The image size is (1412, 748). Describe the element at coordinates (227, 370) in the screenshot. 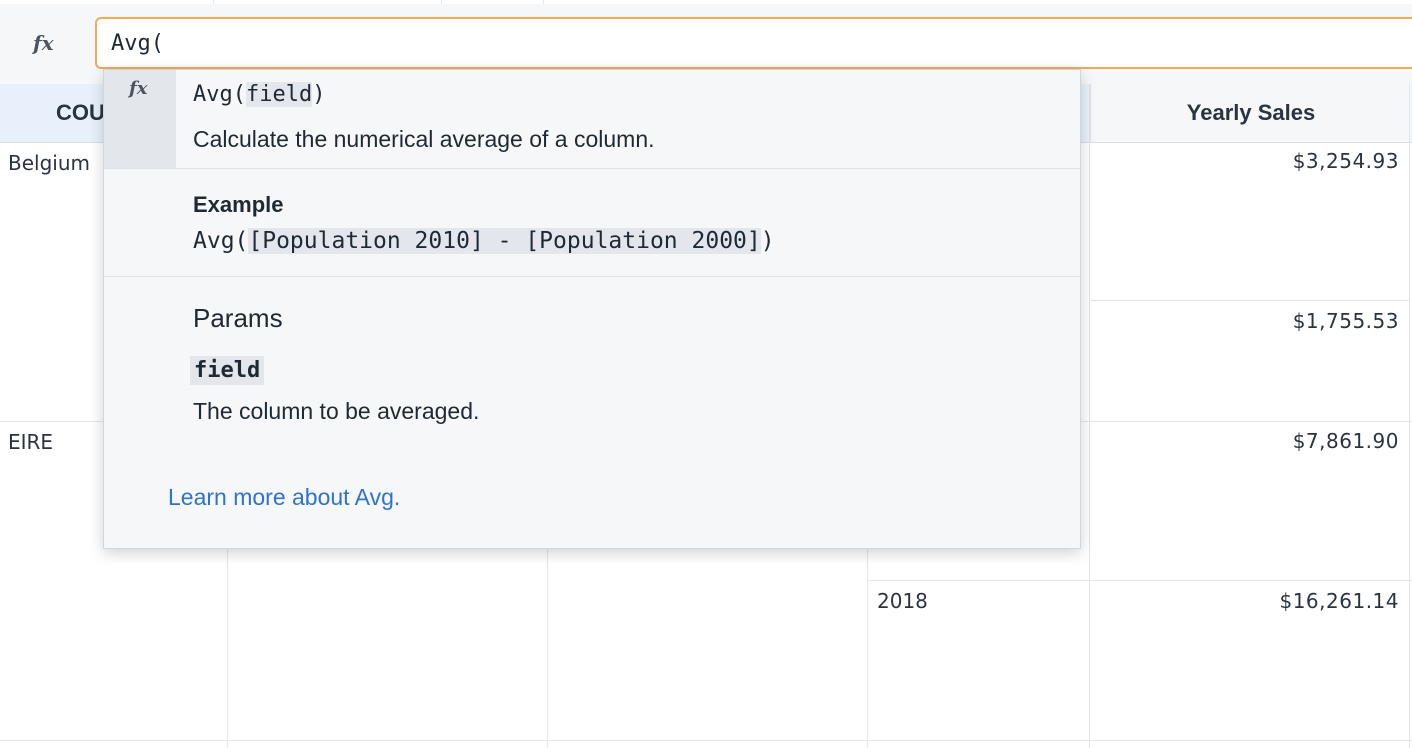

I see `param-name: field` at that location.